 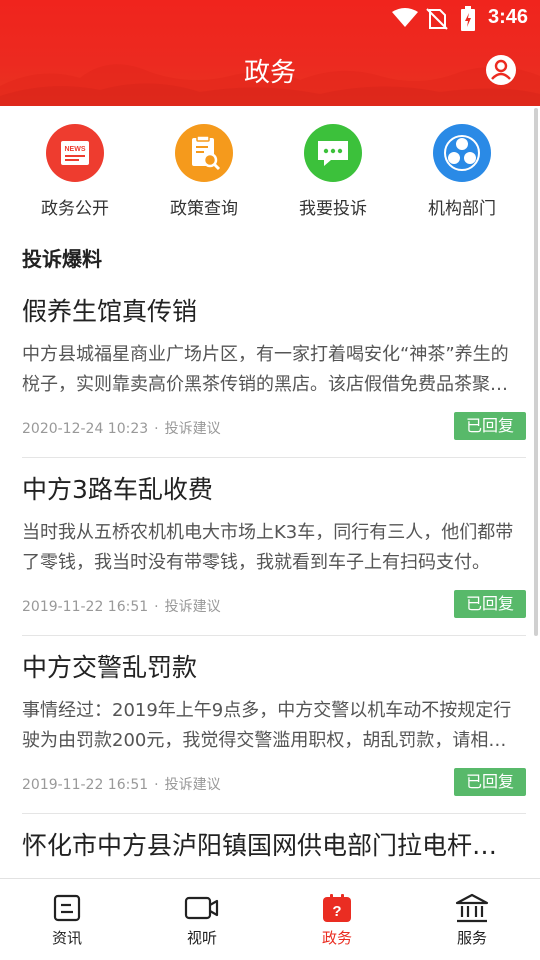 I want to click on news-icon: NEWS, so click(x=75, y=153).